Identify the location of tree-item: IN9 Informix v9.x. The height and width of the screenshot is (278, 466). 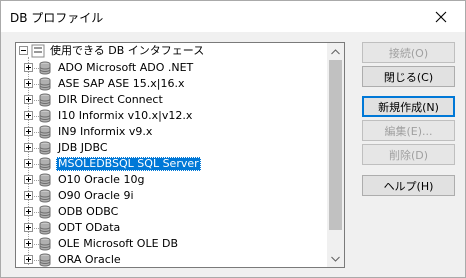
(172, 132).